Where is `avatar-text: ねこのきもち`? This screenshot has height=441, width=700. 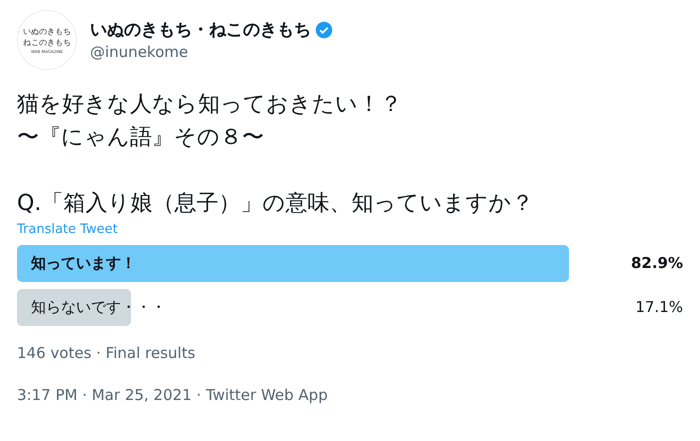 avatar-text: ねこのきもち is located at coordinates (47, 42).